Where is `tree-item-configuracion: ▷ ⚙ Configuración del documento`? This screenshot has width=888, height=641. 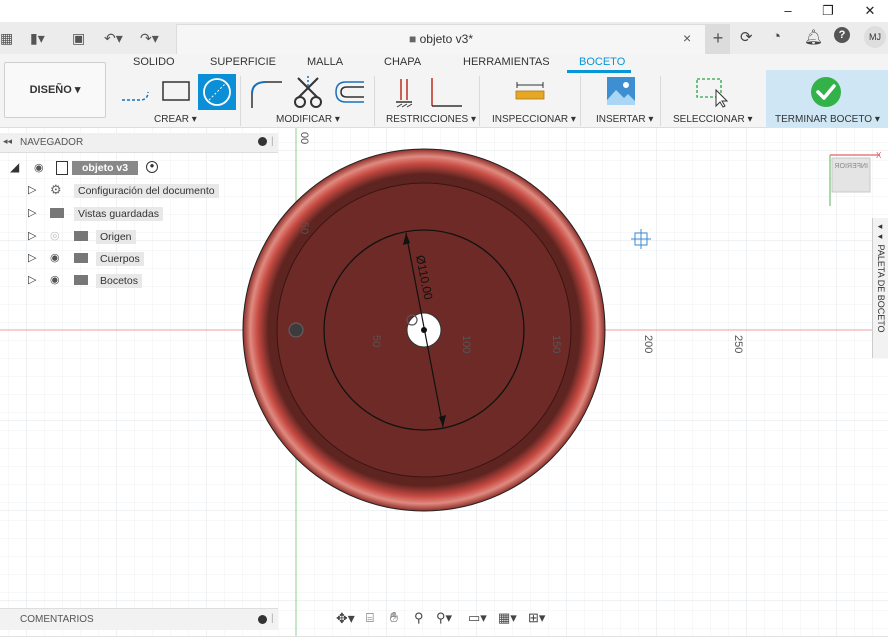 tree-item-configuracion: ▷ ⚙ Configuración del documento is located at coordinates (148, 191).